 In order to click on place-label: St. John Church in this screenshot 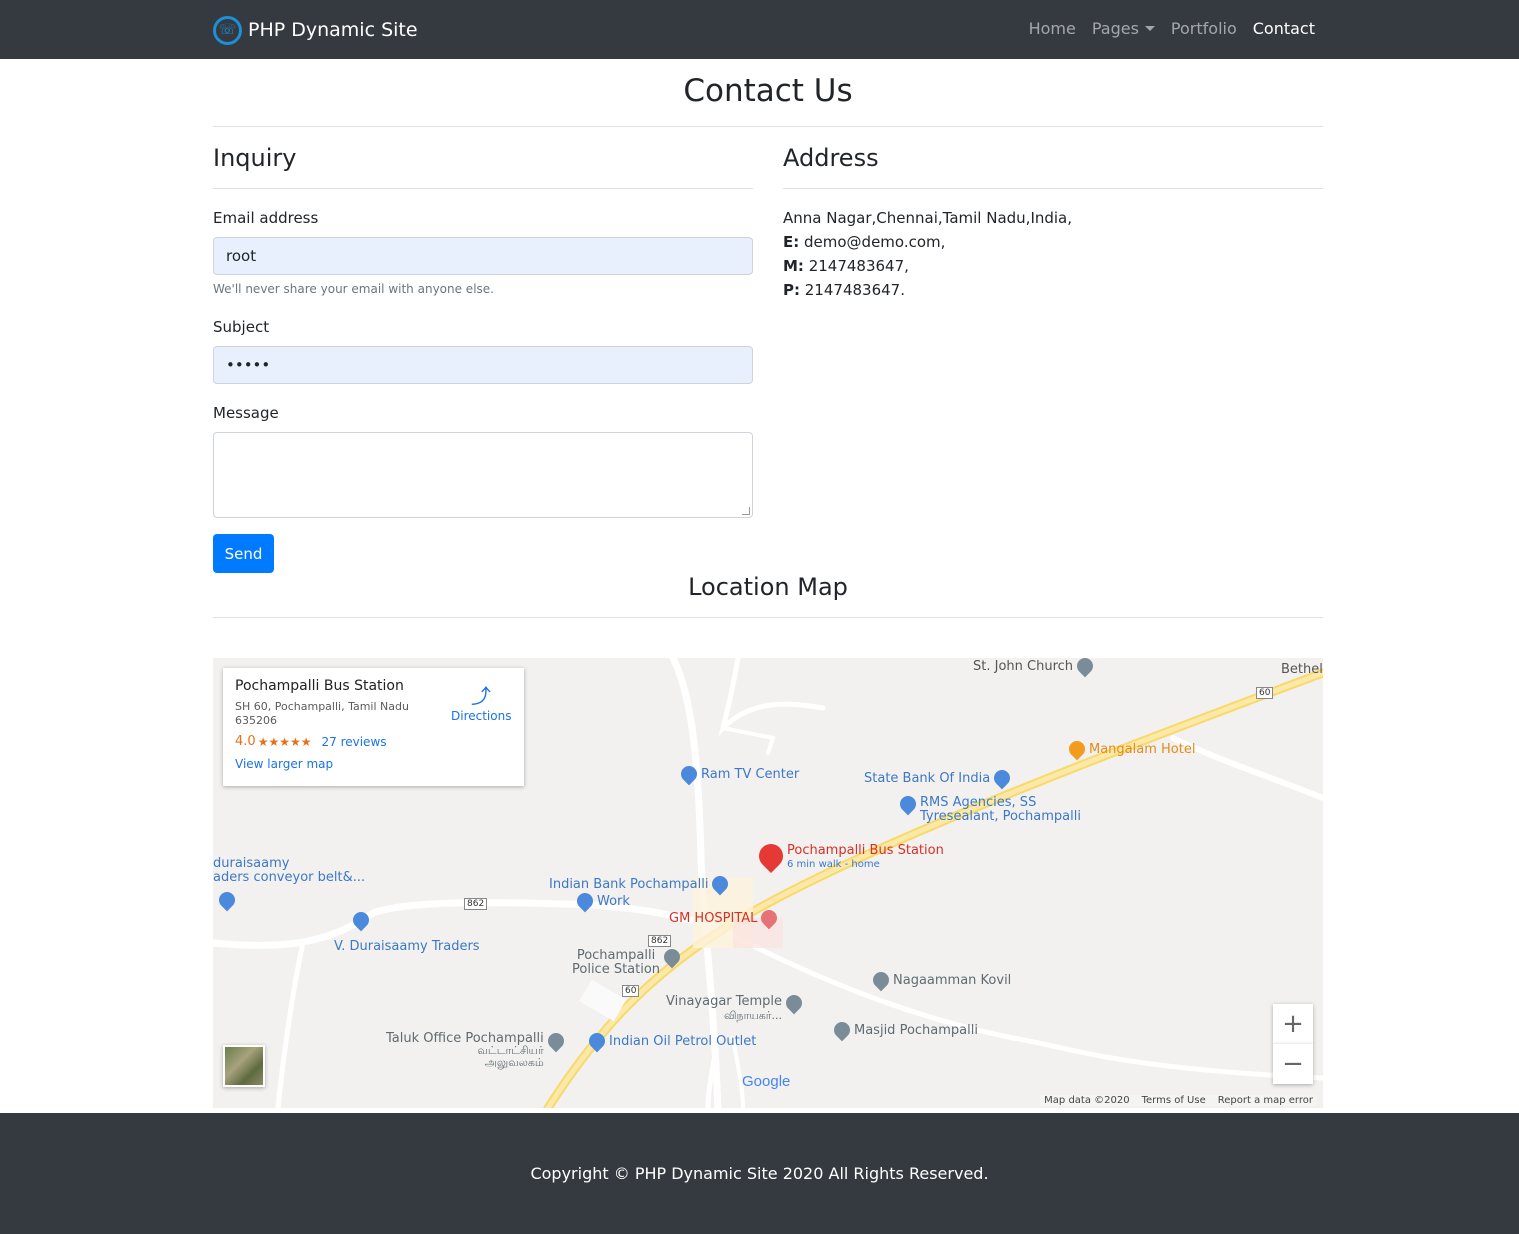, I will do `click(1023, 666)`.